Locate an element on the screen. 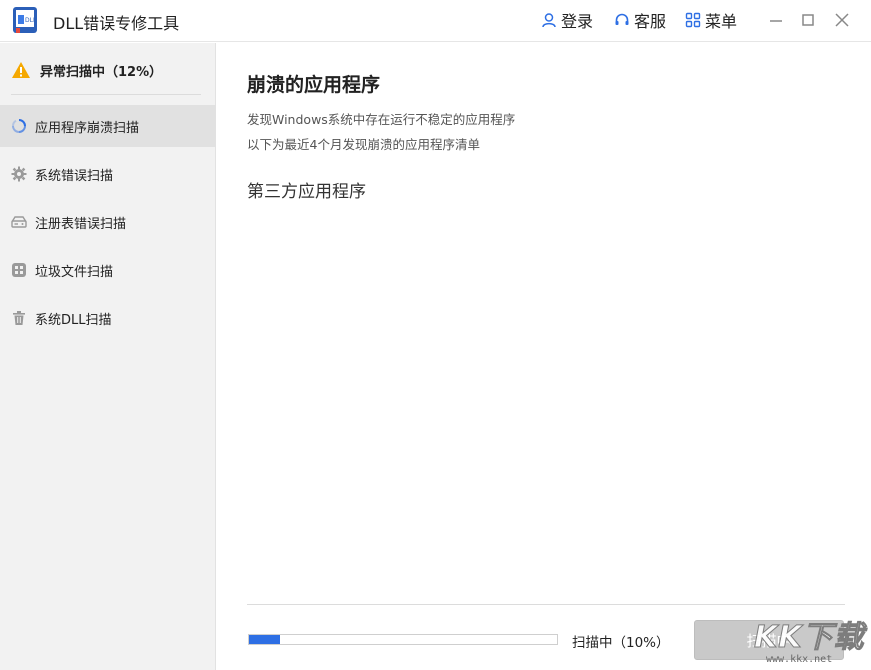  bottom-divider is located at coordinates (546, 604).